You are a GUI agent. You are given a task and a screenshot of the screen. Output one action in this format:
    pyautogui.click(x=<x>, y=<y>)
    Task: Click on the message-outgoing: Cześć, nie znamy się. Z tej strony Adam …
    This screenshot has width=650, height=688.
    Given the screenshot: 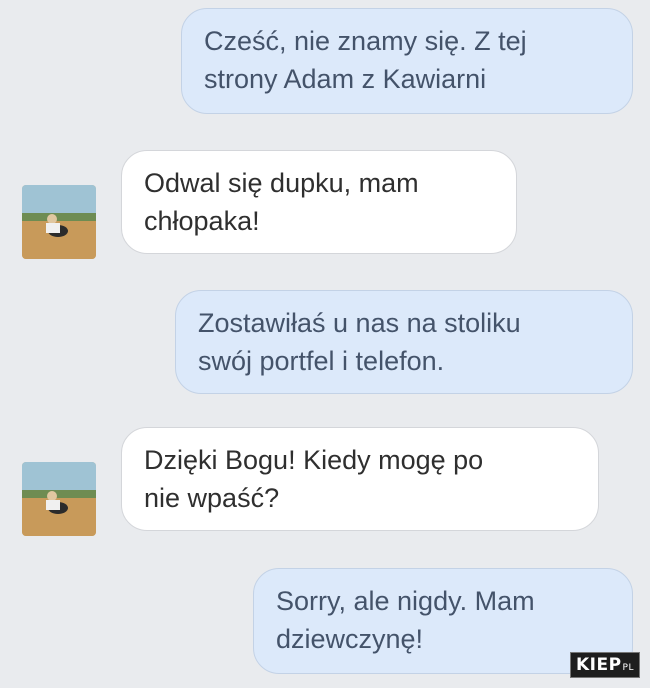 What is the action you would take?
    pyautogui.click(x=407, y=61)
    